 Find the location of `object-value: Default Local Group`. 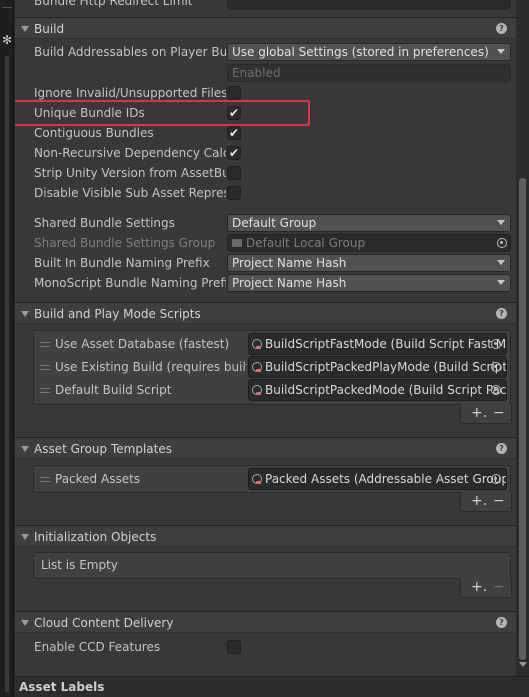

object-value: Default Local Group is located at coordinates (306, 243).